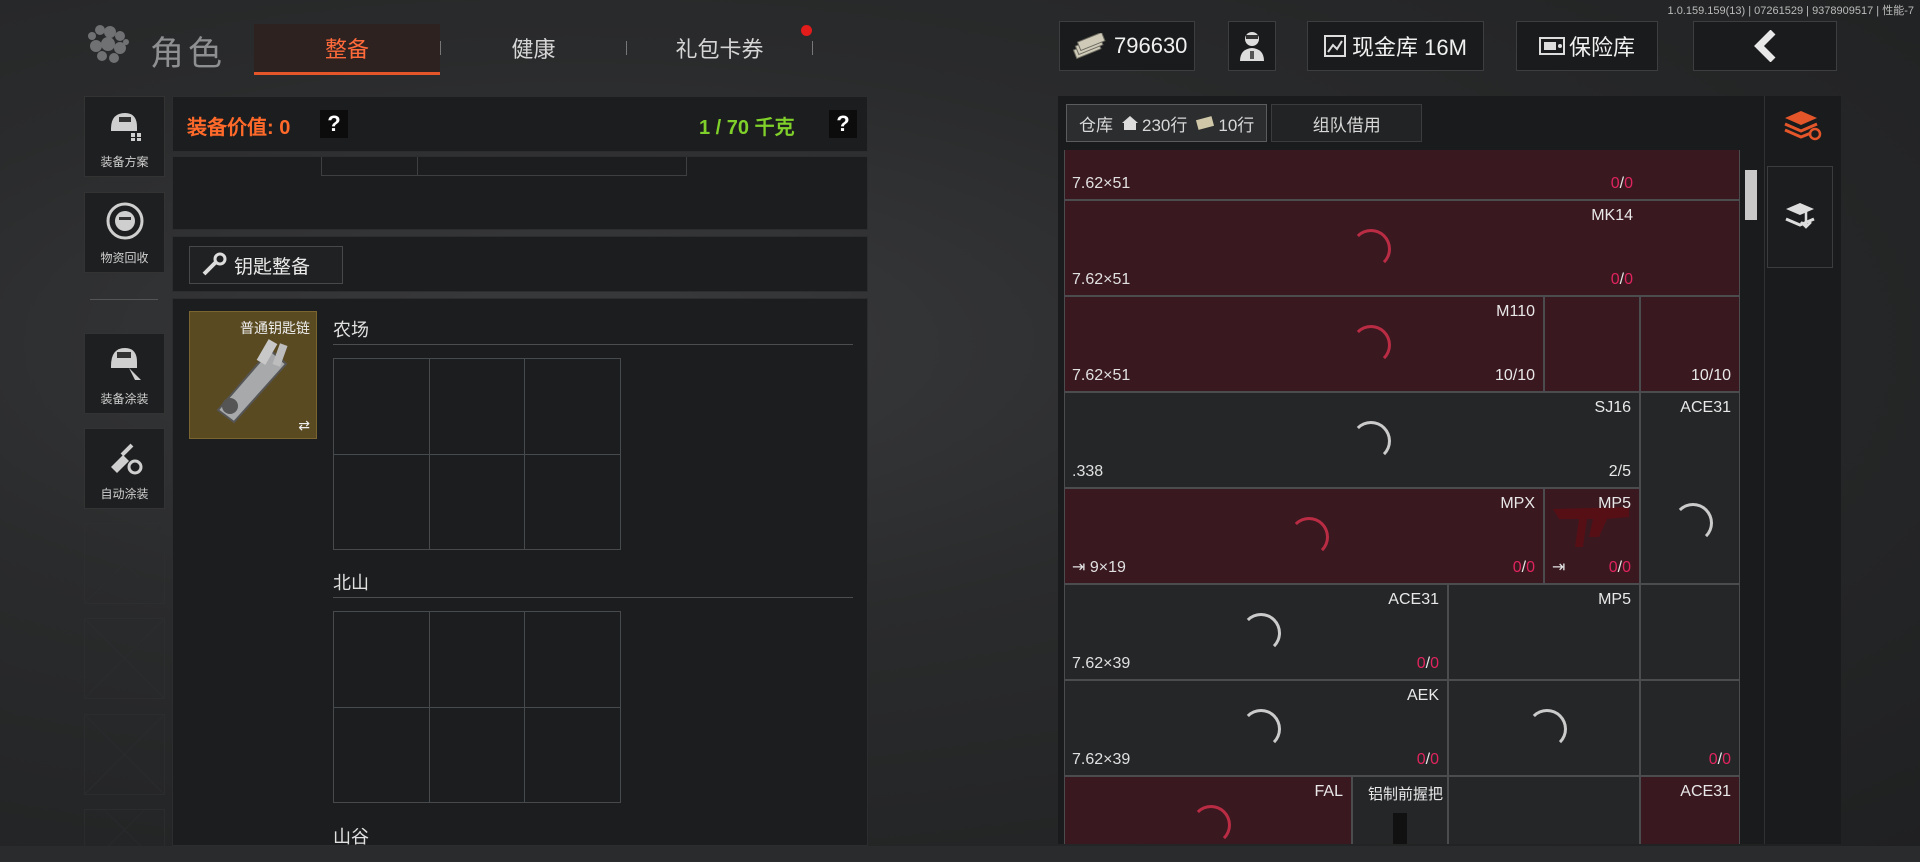 The height and width of the screenshot is (862, 1920). I want to click on sort-stack-button, so click(1801, 125).